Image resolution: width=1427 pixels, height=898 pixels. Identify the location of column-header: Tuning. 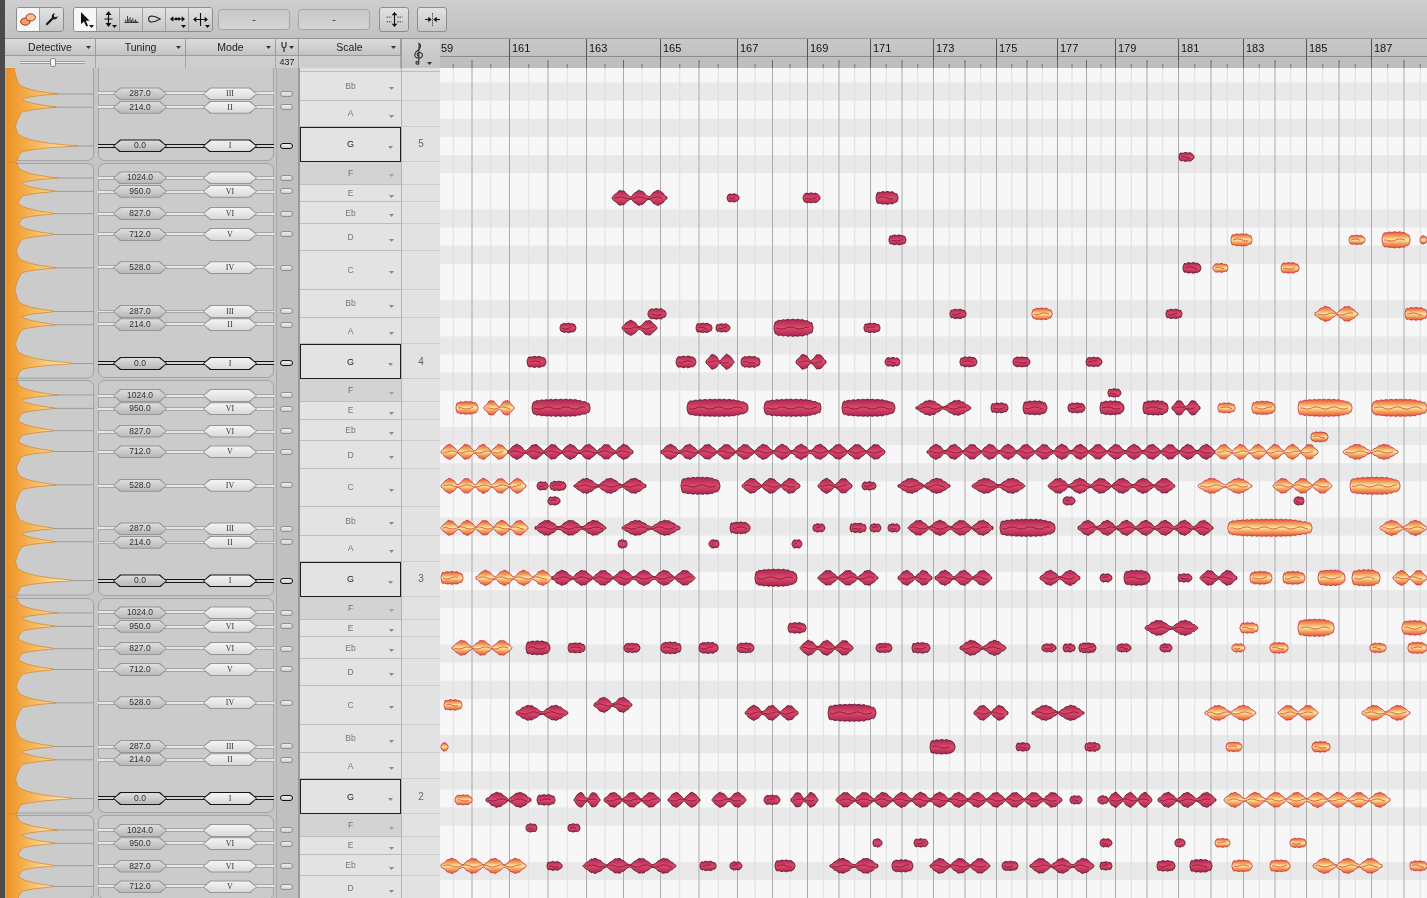
(141, 47).